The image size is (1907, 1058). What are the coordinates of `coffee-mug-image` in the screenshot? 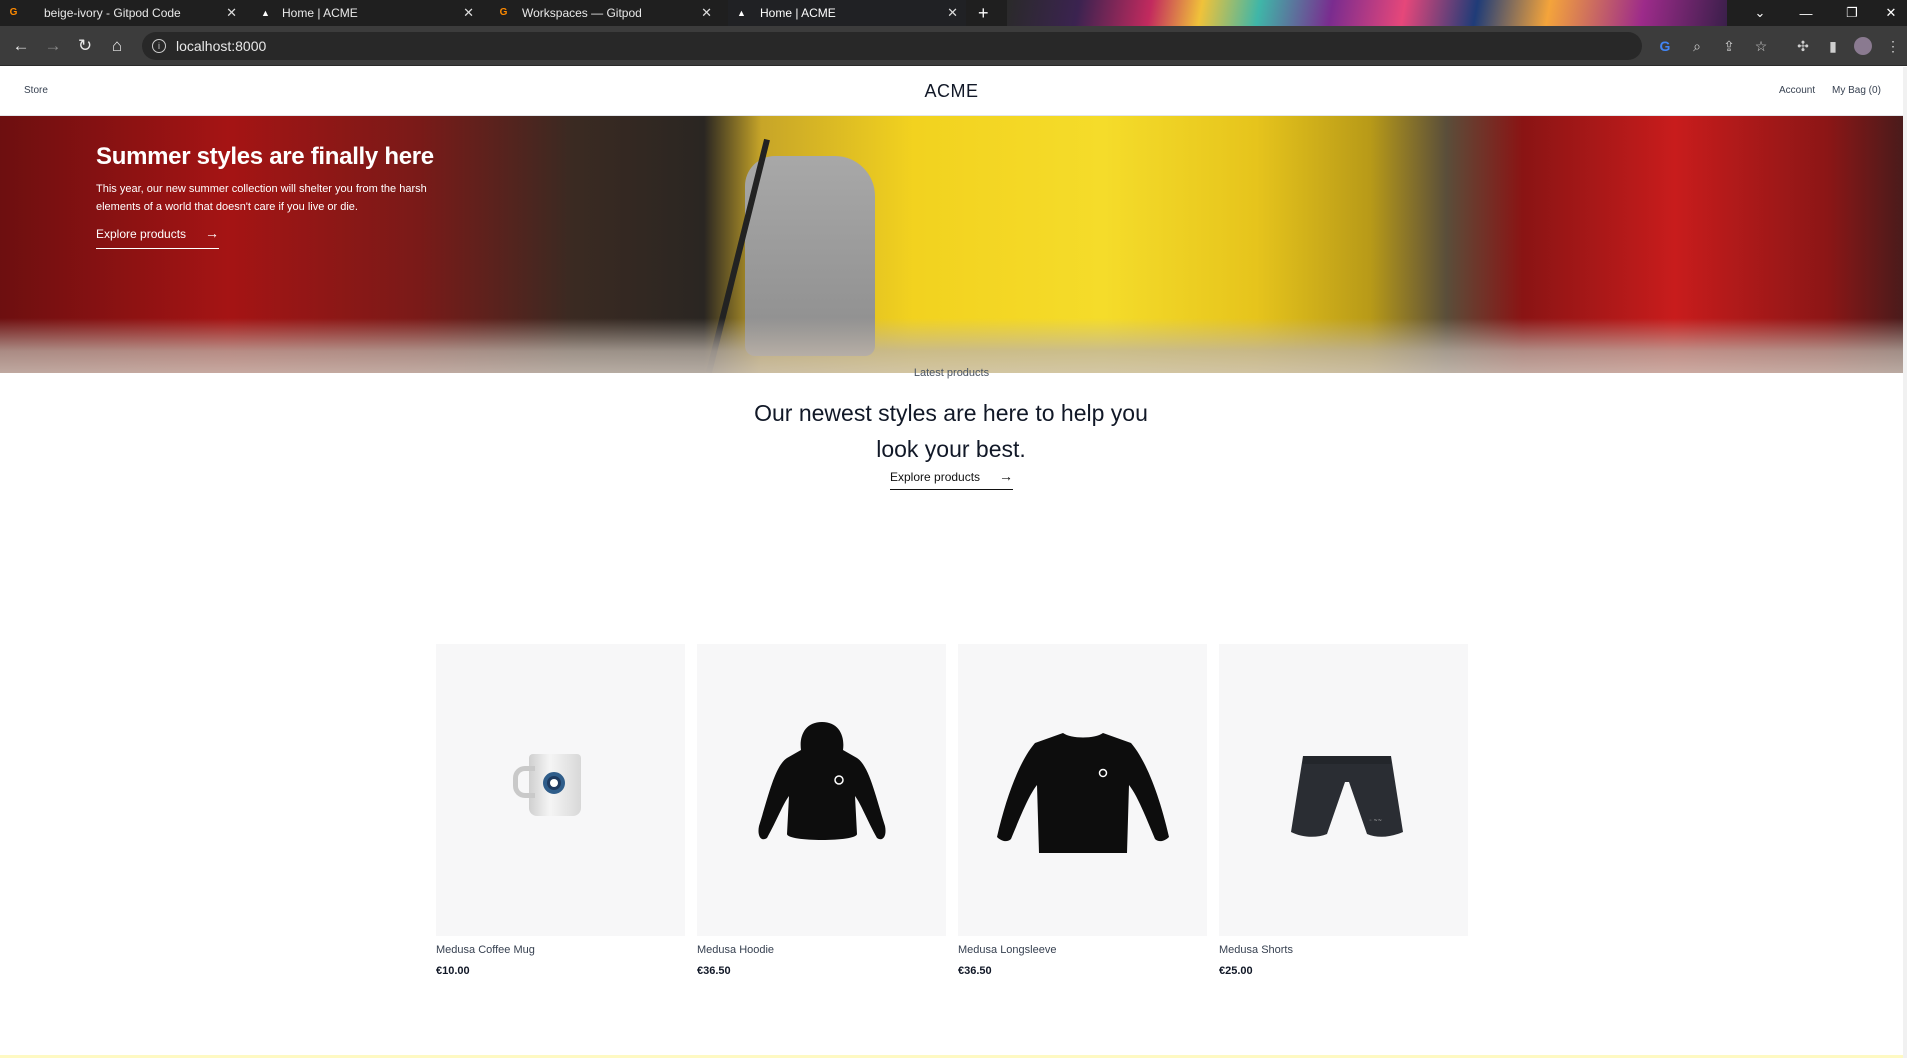 It's located at (547, 785).